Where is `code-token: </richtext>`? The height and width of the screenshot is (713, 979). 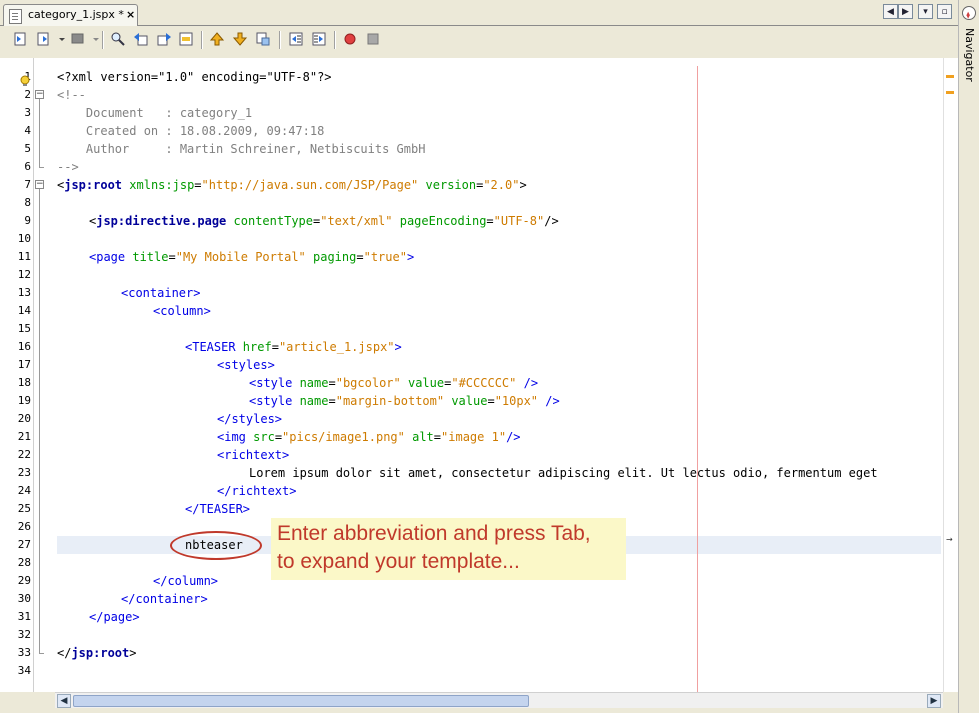
code-token: </richtext> is located at coordinates (257, 491).